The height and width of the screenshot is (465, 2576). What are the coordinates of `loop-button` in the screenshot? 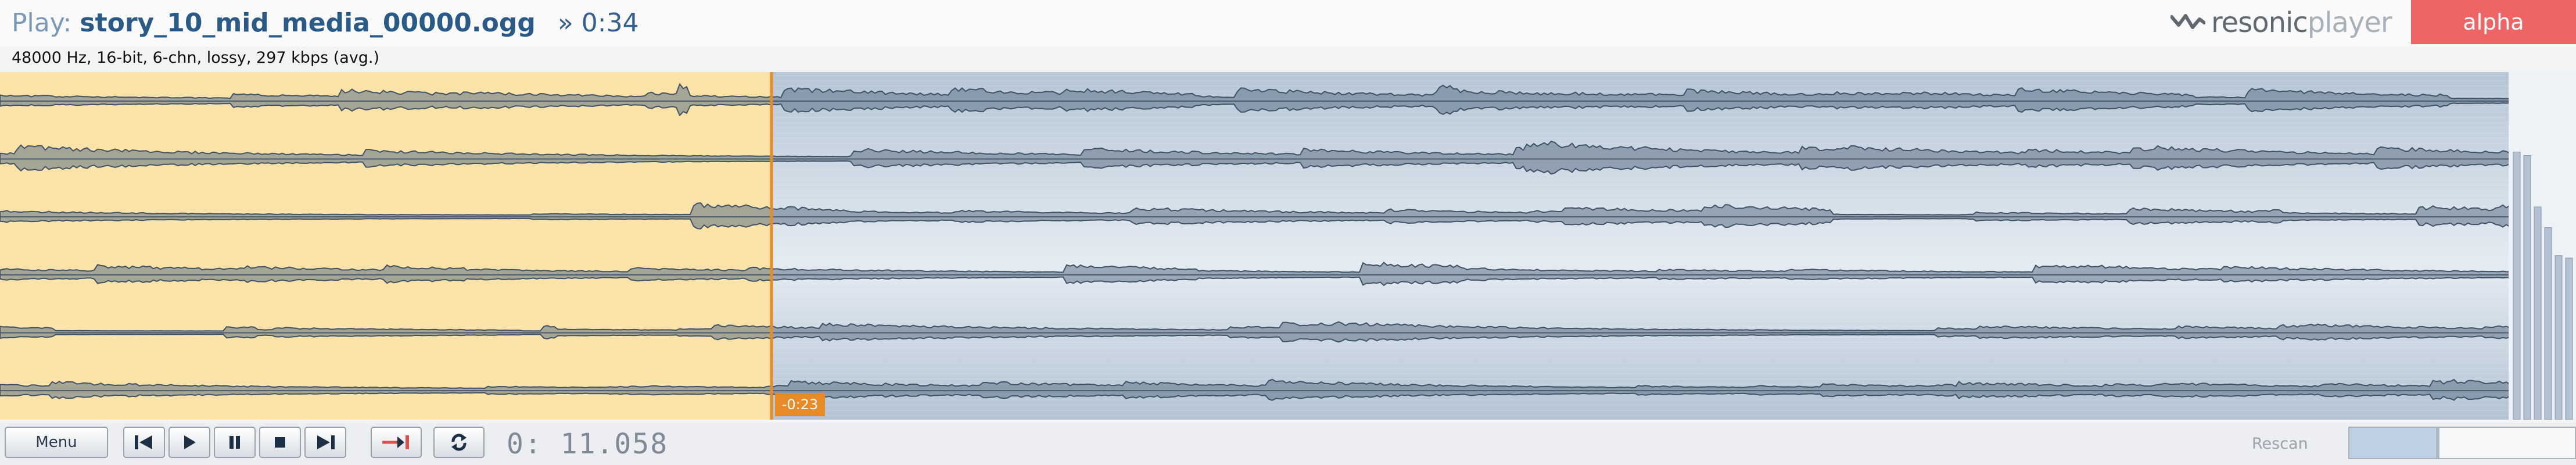 It's located at (459, 442).